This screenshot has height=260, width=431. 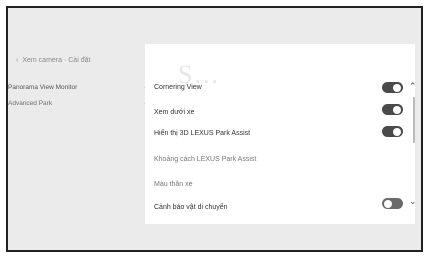 I want to click on setting-label: Cornering View, so click(x=178, y=87).